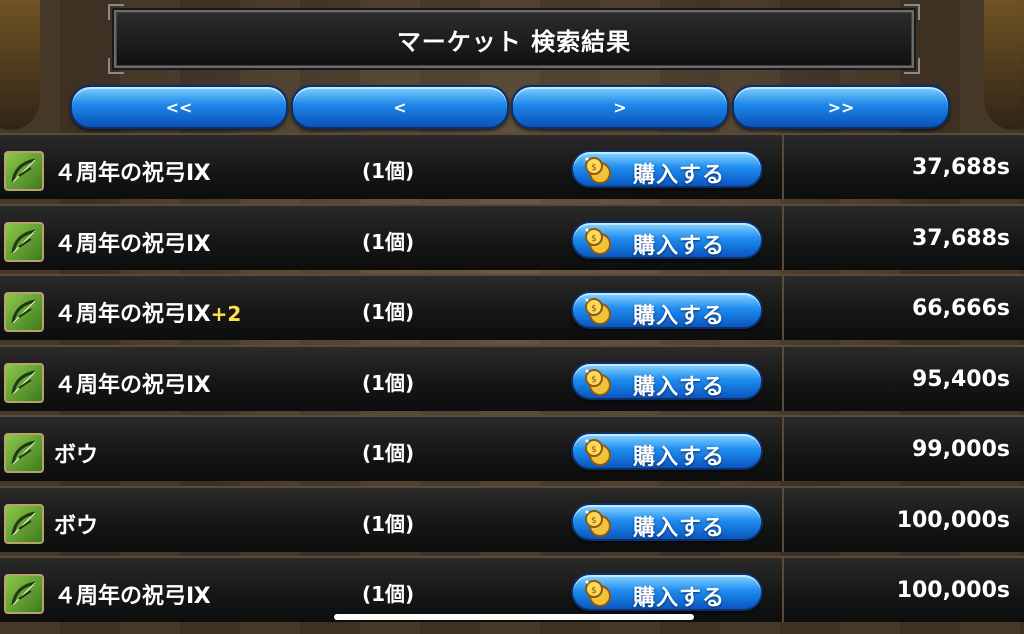  I want to click on home-indicator, so click(514, 617).